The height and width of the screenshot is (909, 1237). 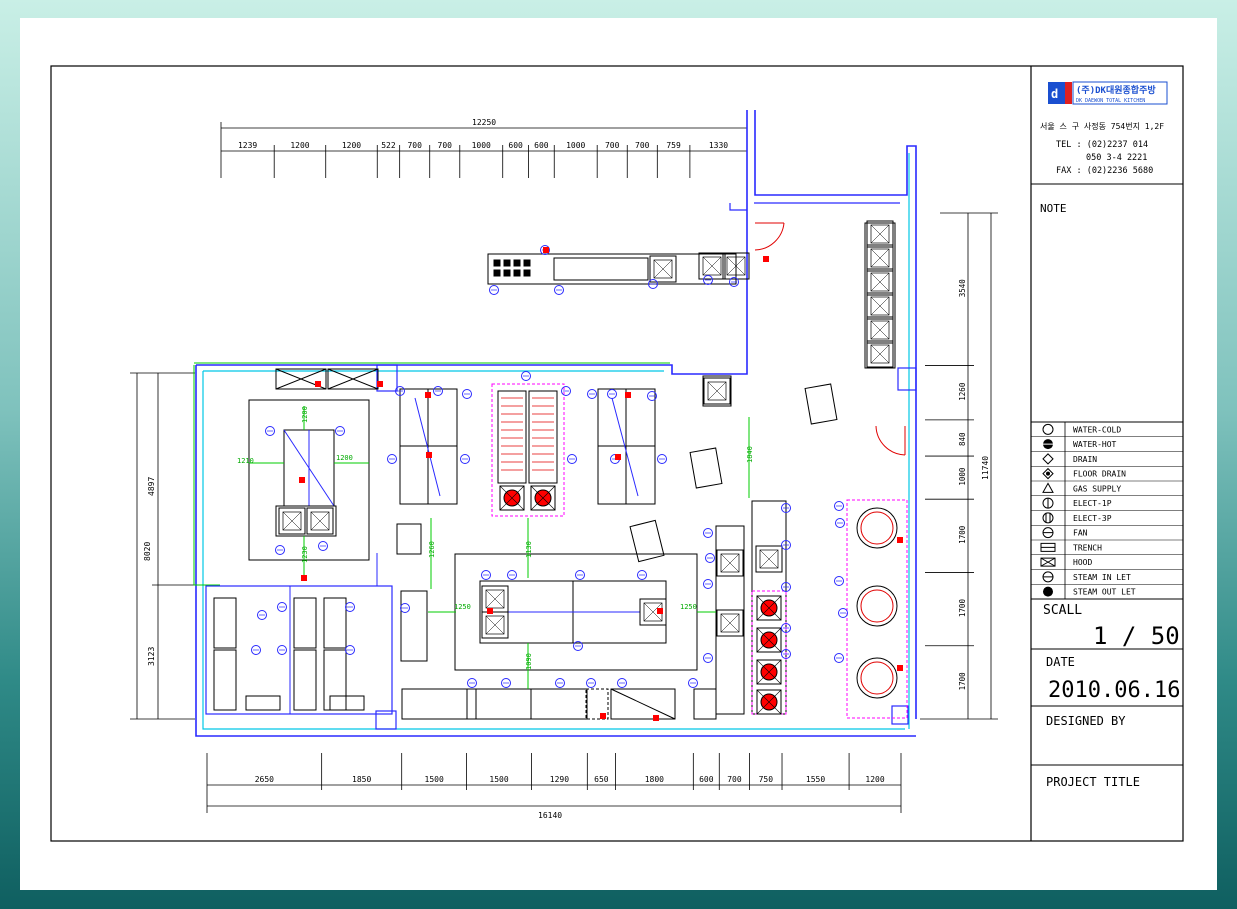 What do you see at coordinates (1048, 429) in the screenshot?
I see `water-cold-icon` at bounding box center [1048, 429].